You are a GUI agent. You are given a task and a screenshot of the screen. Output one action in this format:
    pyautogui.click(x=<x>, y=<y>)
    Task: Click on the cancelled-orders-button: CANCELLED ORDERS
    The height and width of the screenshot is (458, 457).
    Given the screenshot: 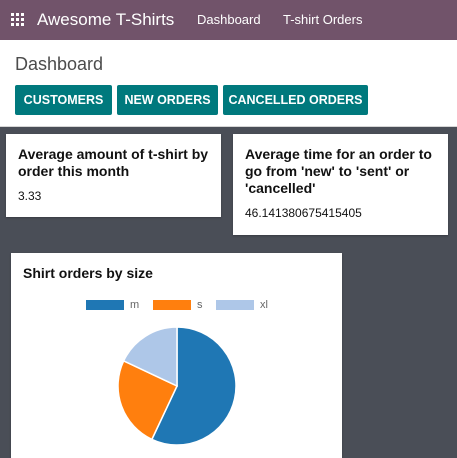 What is the action you would take?
    pyautogui.click(x=295, y=100)
    